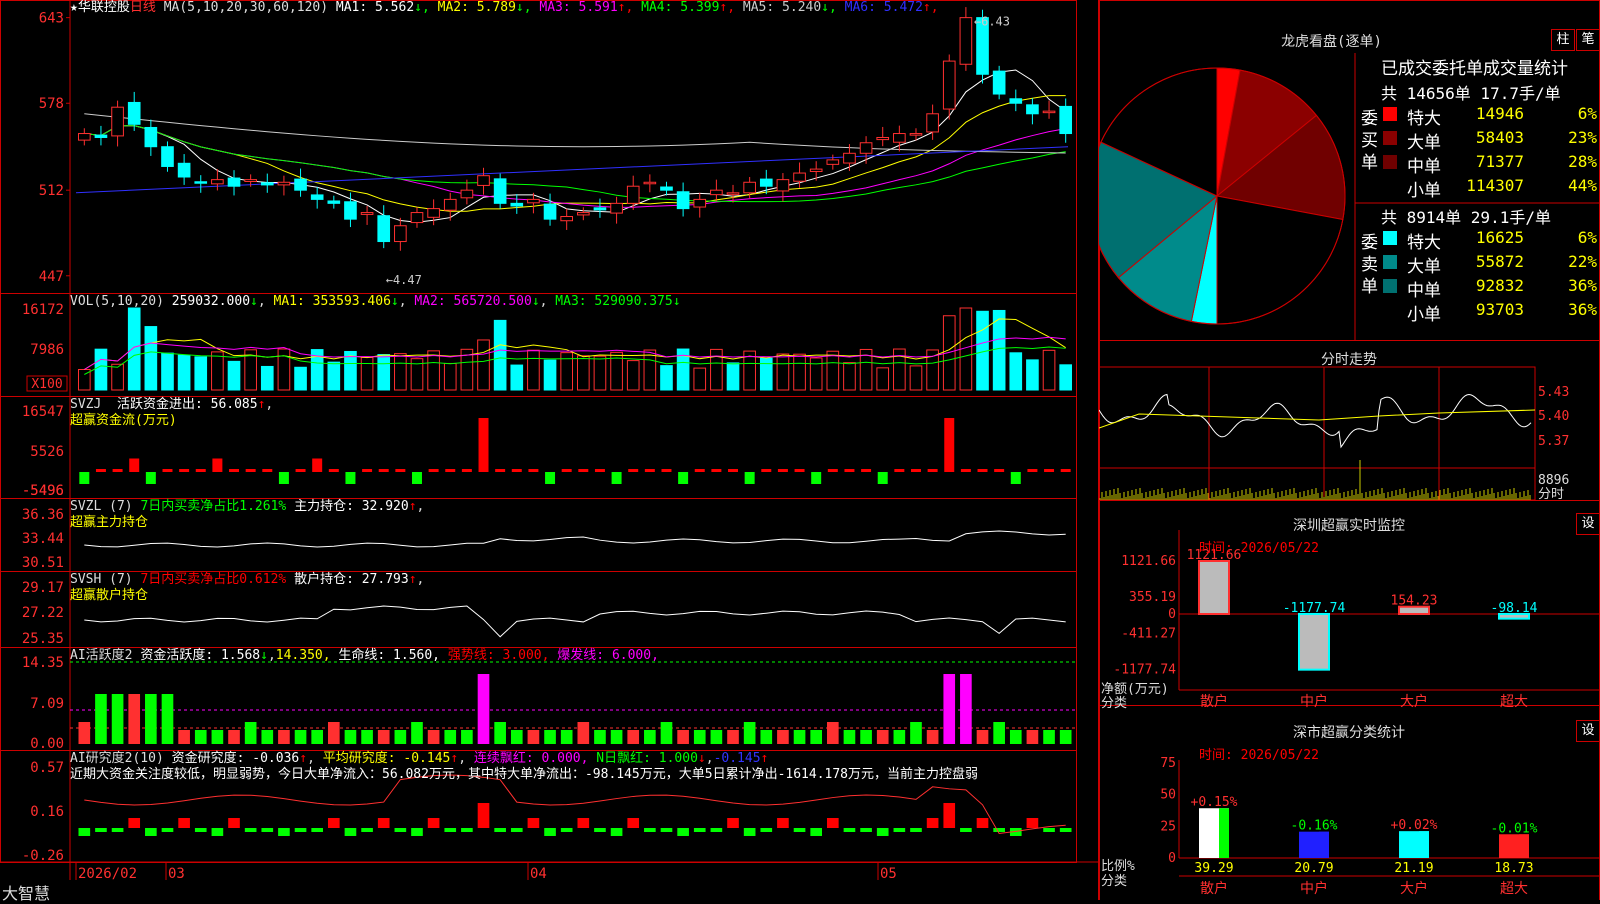 This screenshot has width=1600, height=904. I want to click on monitor-tick: 1121.66, so click(1148, 561).